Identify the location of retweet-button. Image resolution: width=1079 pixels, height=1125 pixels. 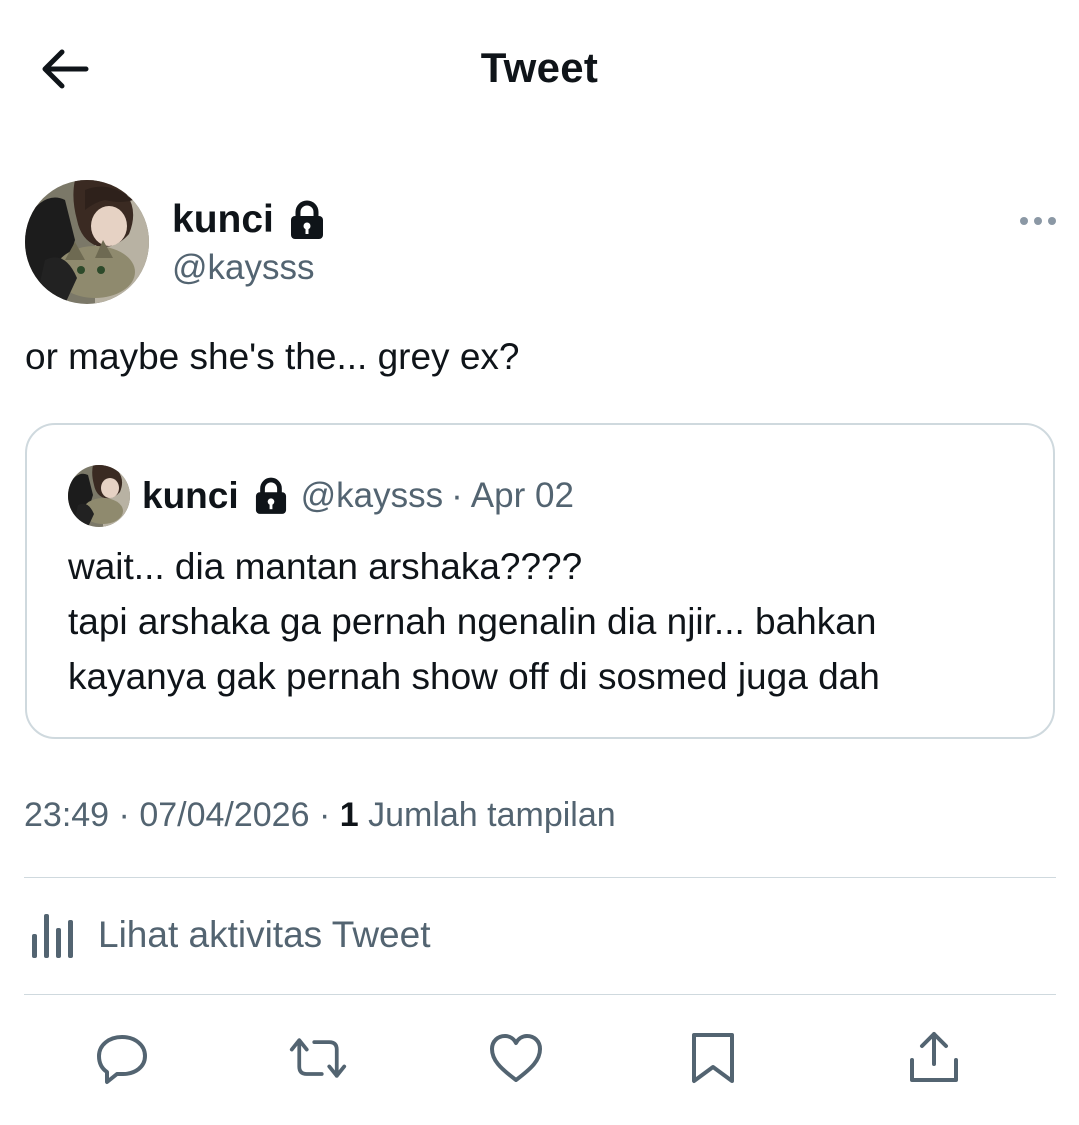
(318, 1058).